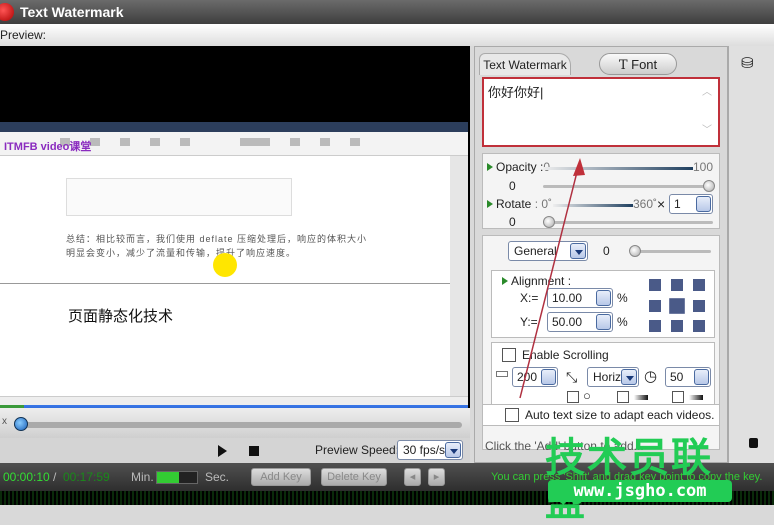 This screenshot has width=774, height=525. I want to click on arrow-line, so click(549, 283).